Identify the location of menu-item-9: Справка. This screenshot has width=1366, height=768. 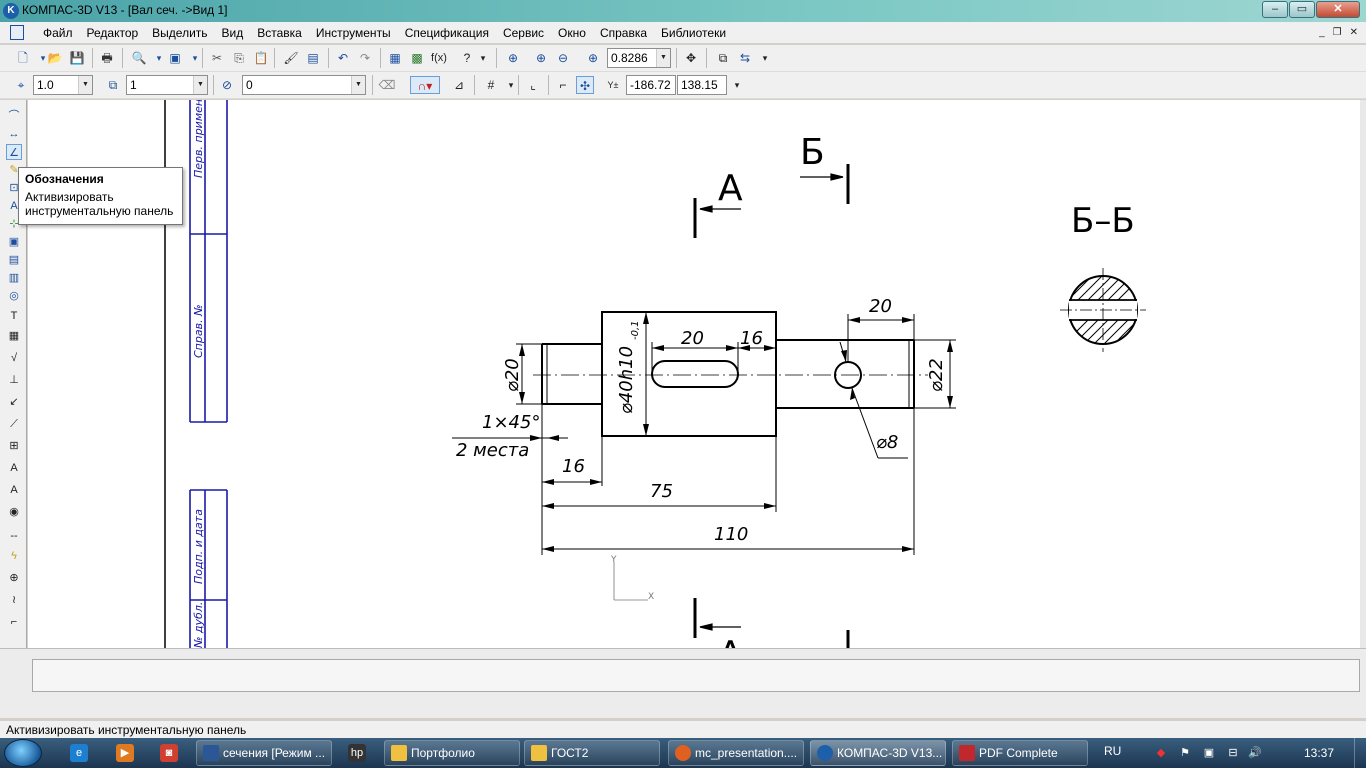
(623, 33).